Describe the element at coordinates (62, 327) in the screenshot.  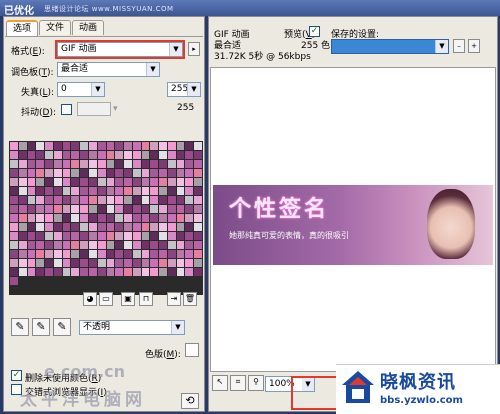
I see `eyedropper-minus-icon: ✎` at that location.